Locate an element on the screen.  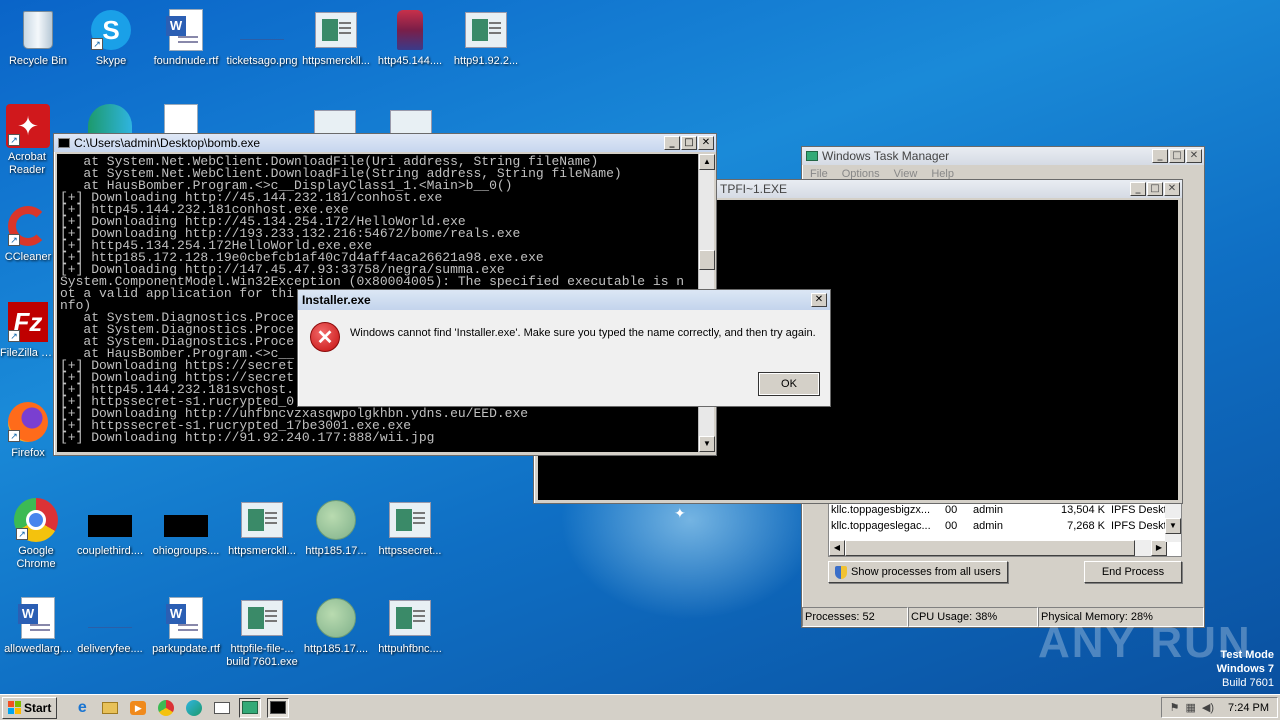
process-mem: 13,504 K is located at coordinates (1082, 510).